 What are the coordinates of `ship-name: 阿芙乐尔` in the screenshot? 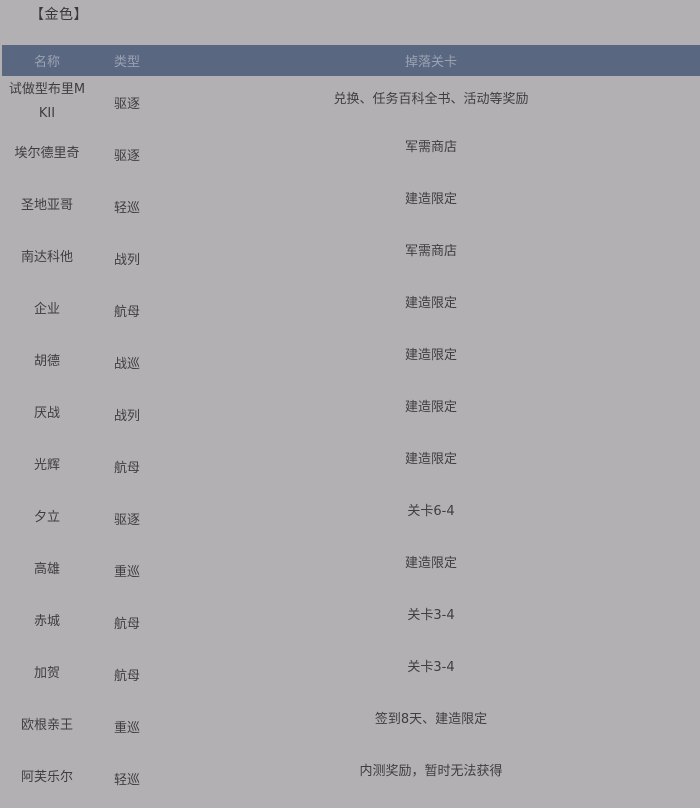 It's located at (46, 777).